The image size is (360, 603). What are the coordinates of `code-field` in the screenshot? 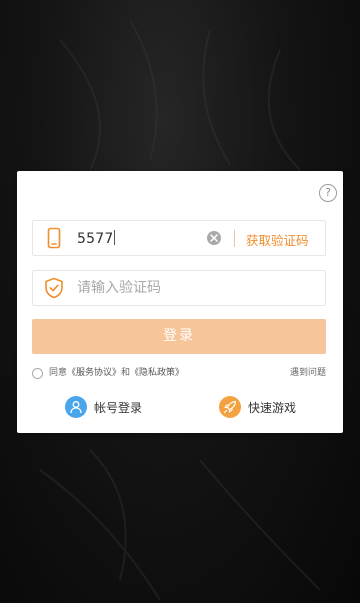 It's located at (179, 288).